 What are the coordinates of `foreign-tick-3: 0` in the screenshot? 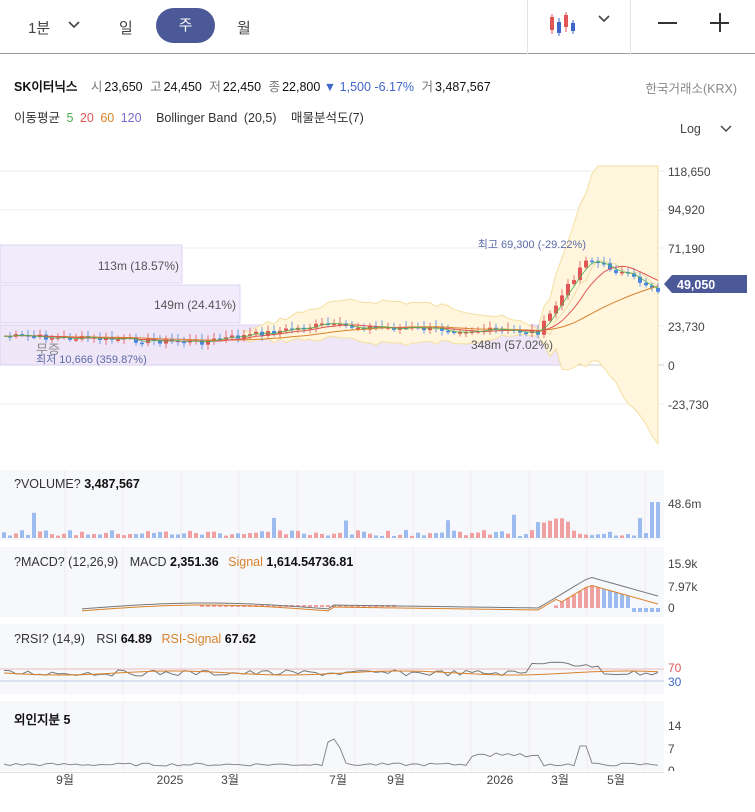 It's located at (671, 767).